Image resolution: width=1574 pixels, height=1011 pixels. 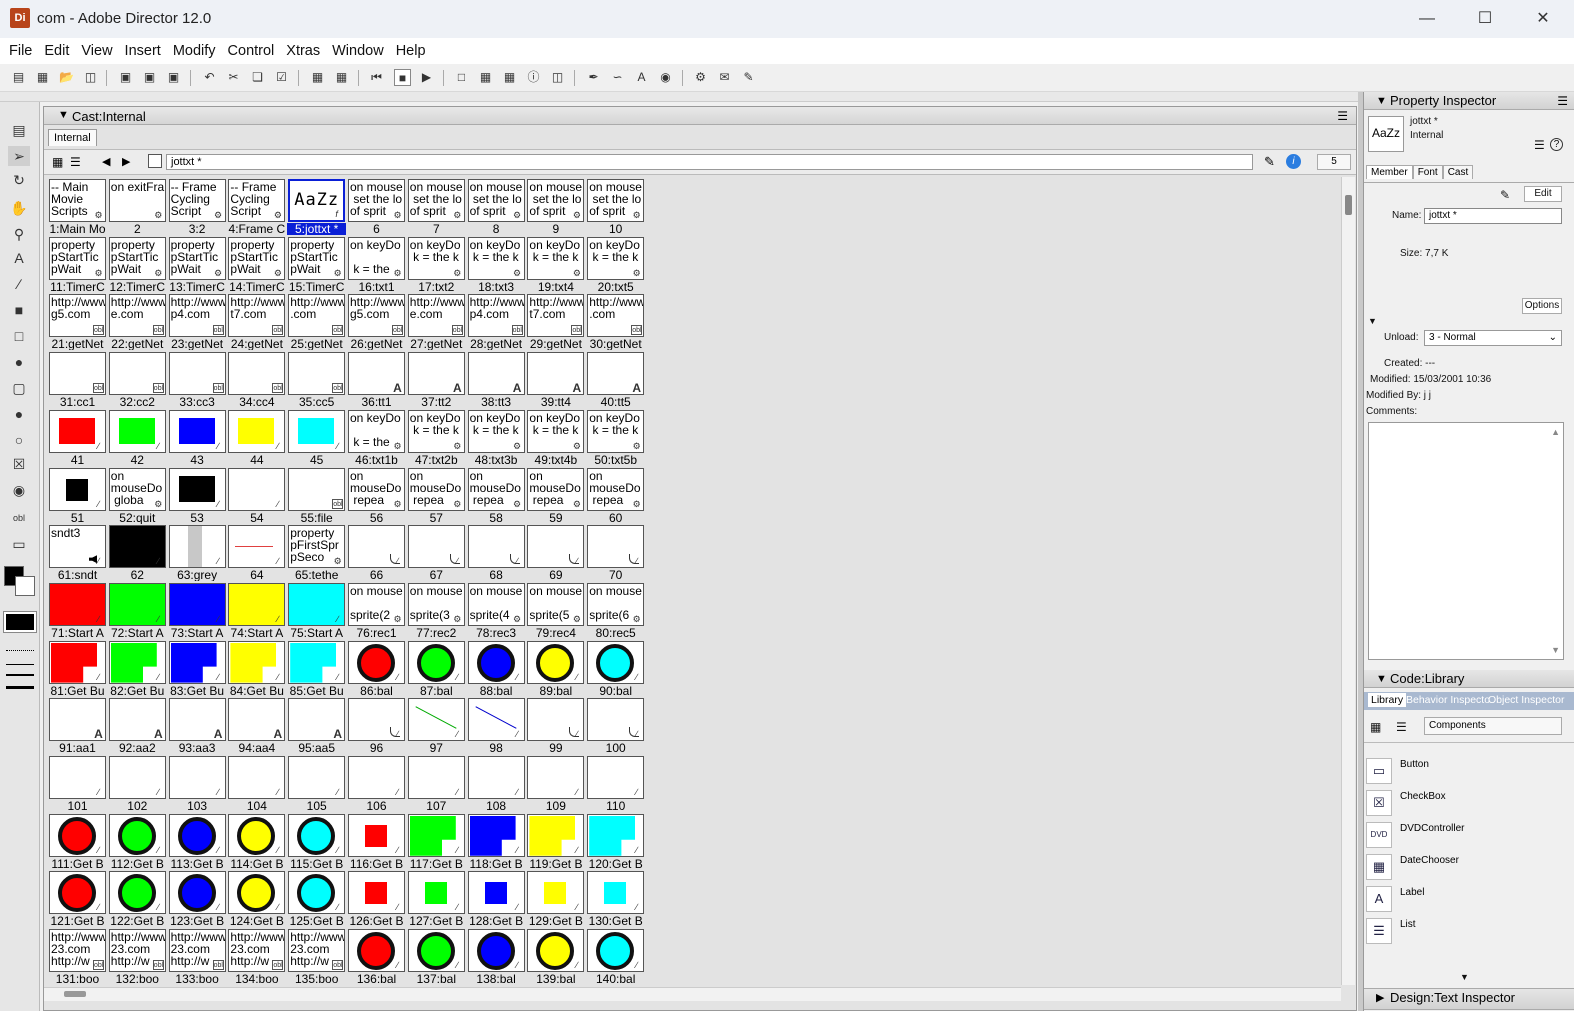 What do you see at coordinates (20, 622) in the screenshot?
I see `pattern-swatch` at bounding box center [20, 622].